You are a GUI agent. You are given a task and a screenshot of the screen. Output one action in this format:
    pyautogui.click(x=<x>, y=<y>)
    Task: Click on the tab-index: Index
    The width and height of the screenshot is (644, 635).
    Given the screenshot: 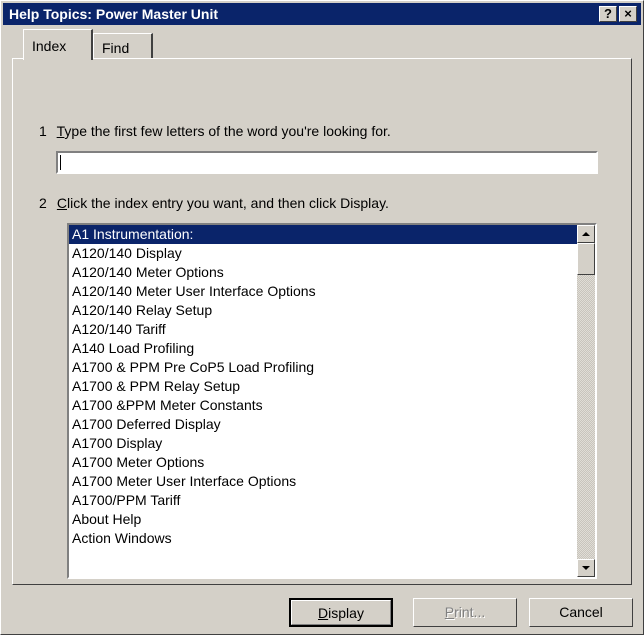 What is the action you would take?
    pyautogui.click(x=58, y=44)
    